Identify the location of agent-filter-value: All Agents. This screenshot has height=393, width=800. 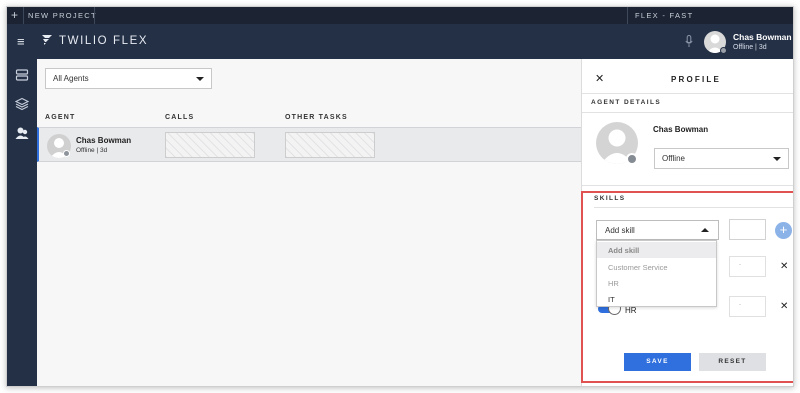
(71, 78).